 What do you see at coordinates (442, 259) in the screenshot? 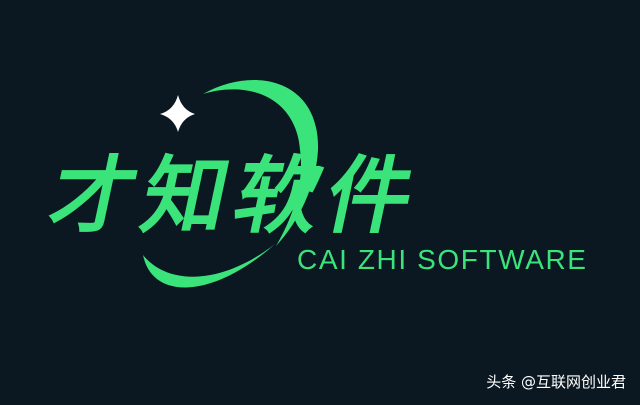
I see `logo-subtitle-english: CAI ZHI SOFTWARE` at bounding box center [442, 259].